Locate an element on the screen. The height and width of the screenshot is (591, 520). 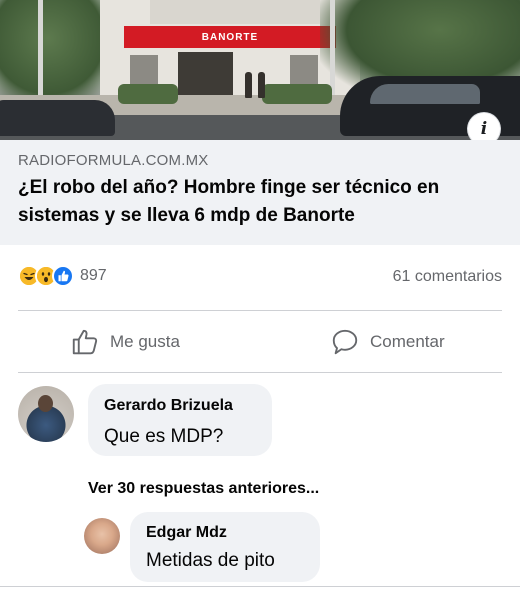
car-window is located at coordinates (425, 94).